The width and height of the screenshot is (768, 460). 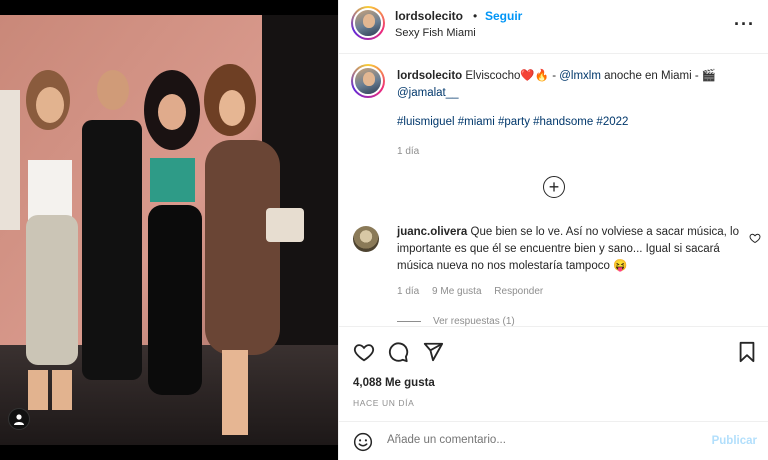 What do you see at coordinates (433, 352) in the screenshot?
I see `send-icon` at bounding box center [433, 352].